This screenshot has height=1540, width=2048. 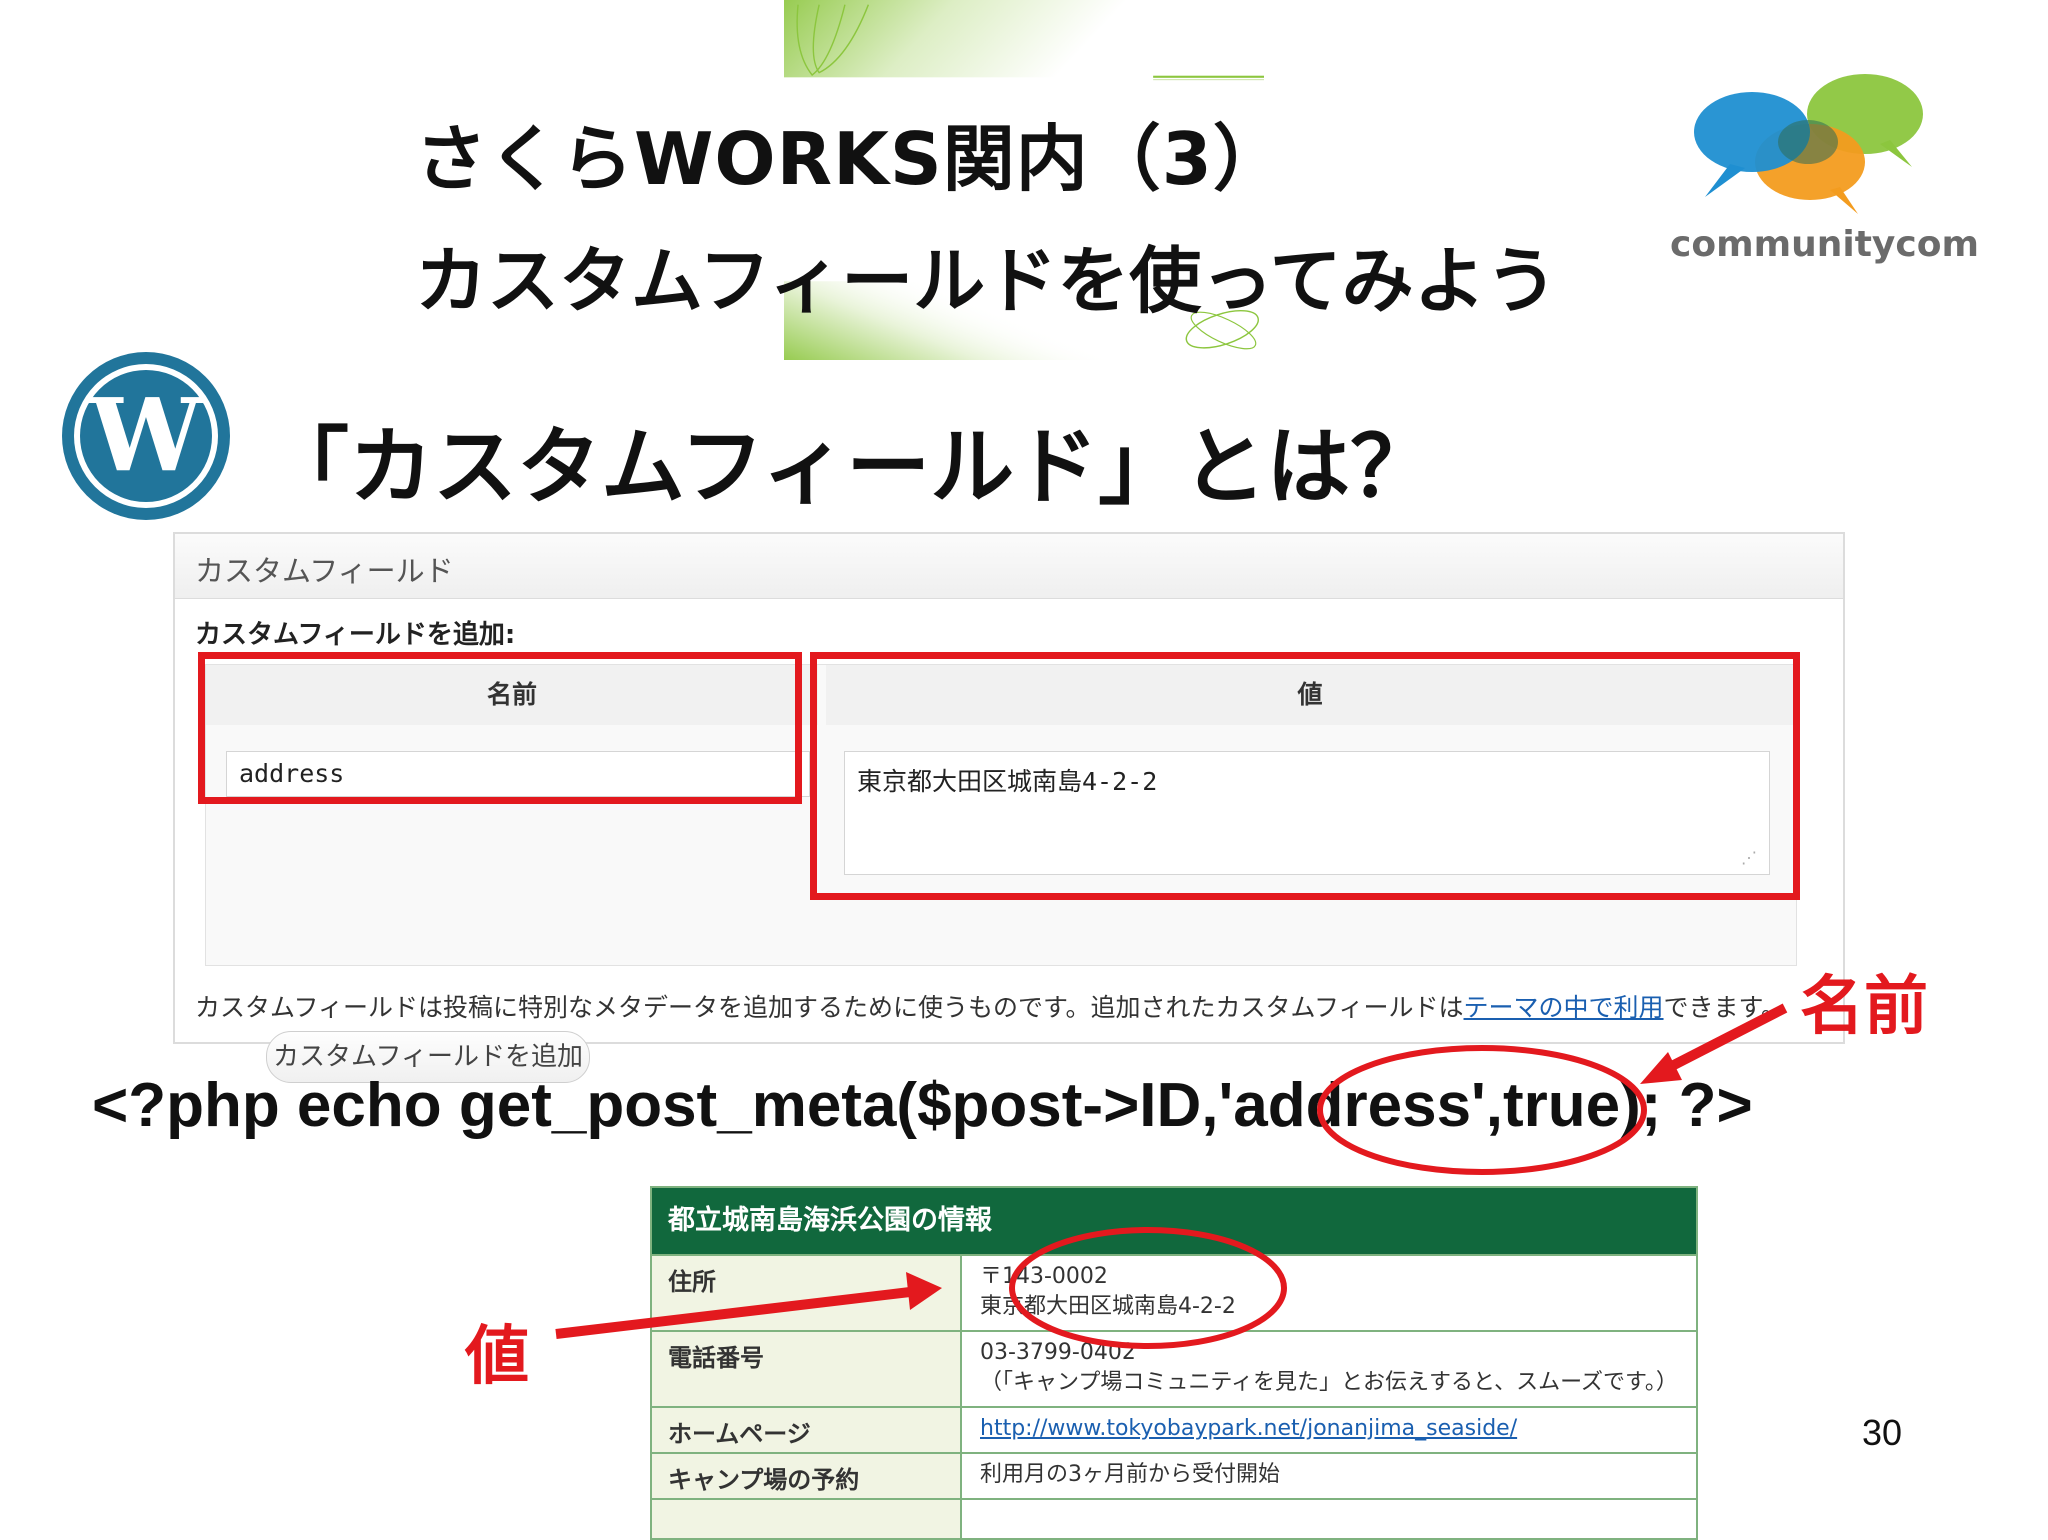 What do you see at coordinates (1882, 1432) in the screenshot?
I see `page-number: 30` at bounding box center [1882, 1432].